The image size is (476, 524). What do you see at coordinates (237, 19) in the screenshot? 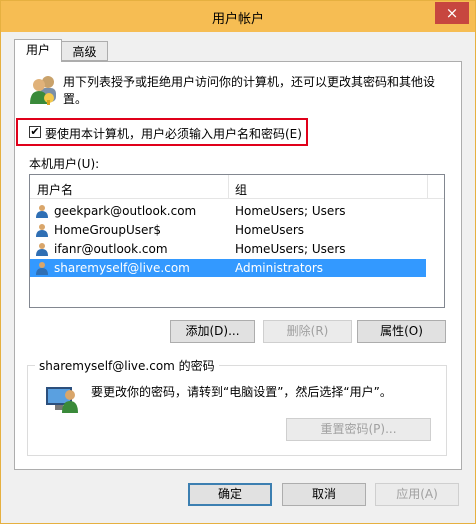
I see `window-title: 用户帐户` at bounding box center [237, 19].